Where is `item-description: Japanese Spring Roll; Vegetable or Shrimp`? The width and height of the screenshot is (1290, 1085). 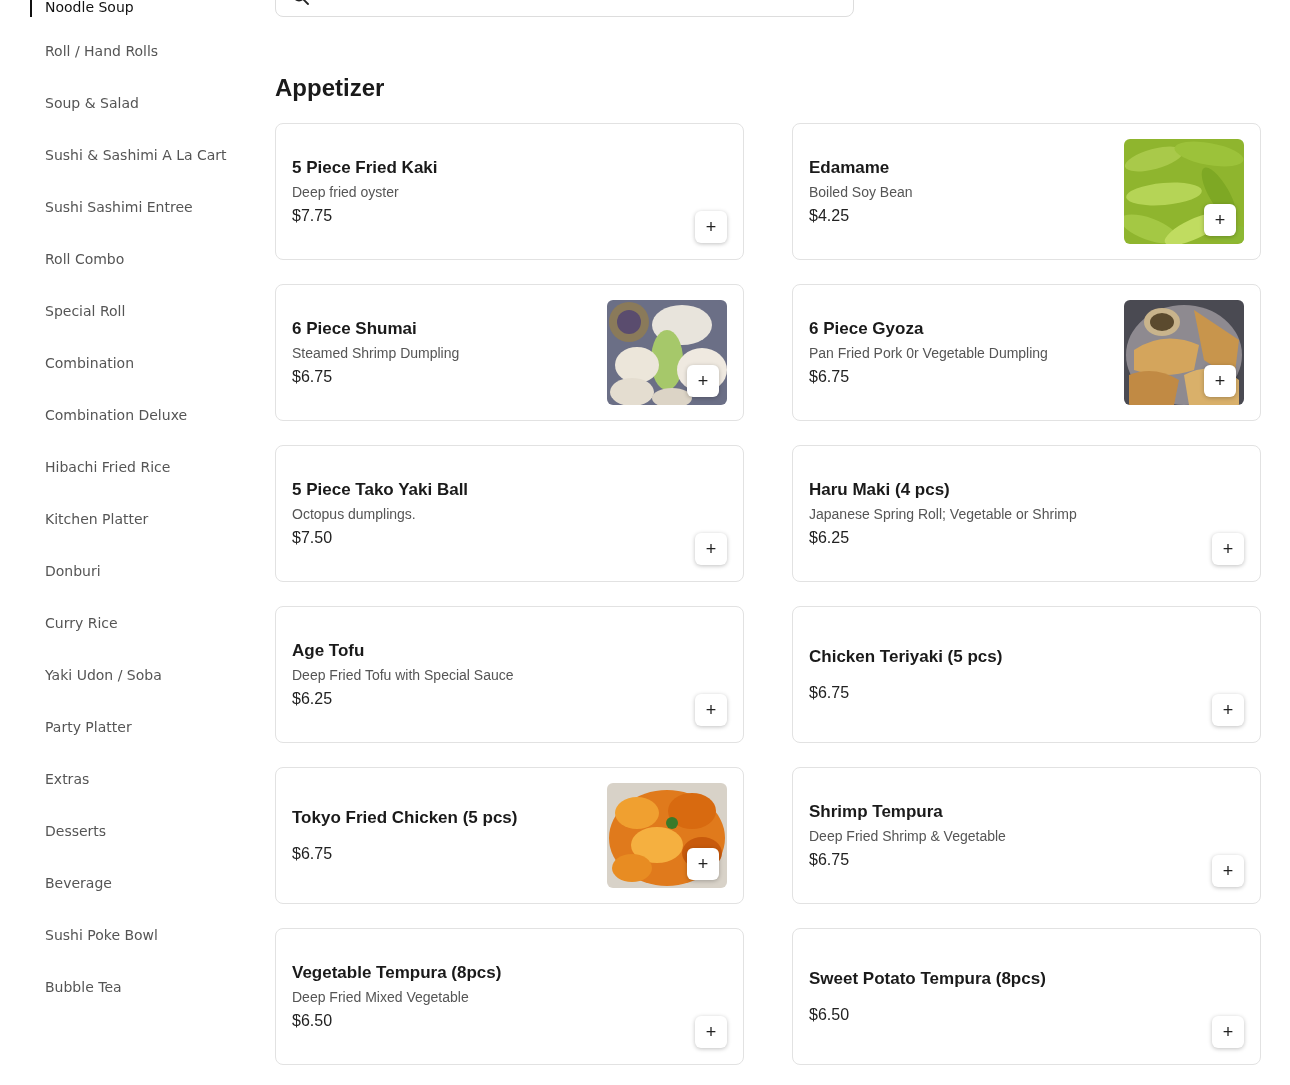
item-description: Japanese Spring Roll; Vegetable or Shrimp is located at coordinates (943, 513).